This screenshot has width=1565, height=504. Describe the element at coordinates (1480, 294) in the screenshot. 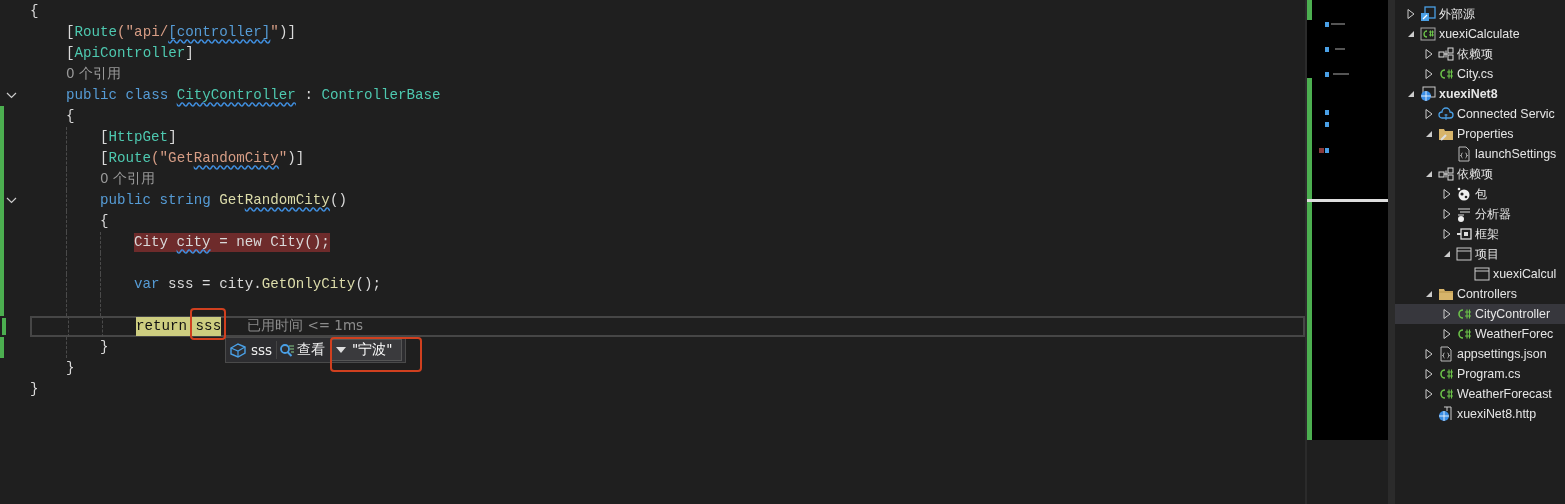

I see `tree-item: Controllers` at that location.